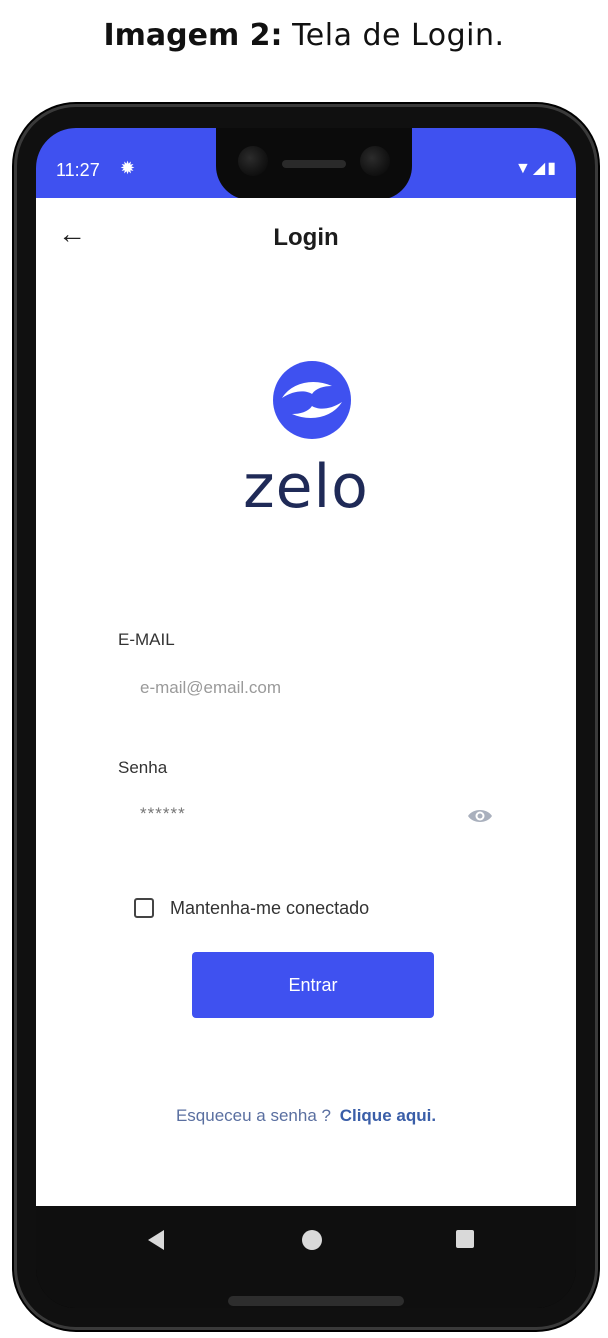 The height and width of the screenshot is (1338, 608). I want to click on earpiece-speaker, so click(314, 164).